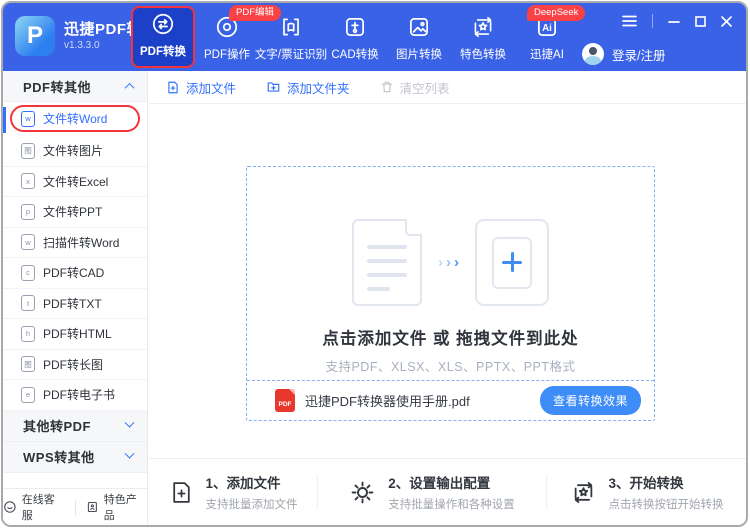 This screenshot has width=750, height=529. I want to click on user-avatar, so click(593, 54).